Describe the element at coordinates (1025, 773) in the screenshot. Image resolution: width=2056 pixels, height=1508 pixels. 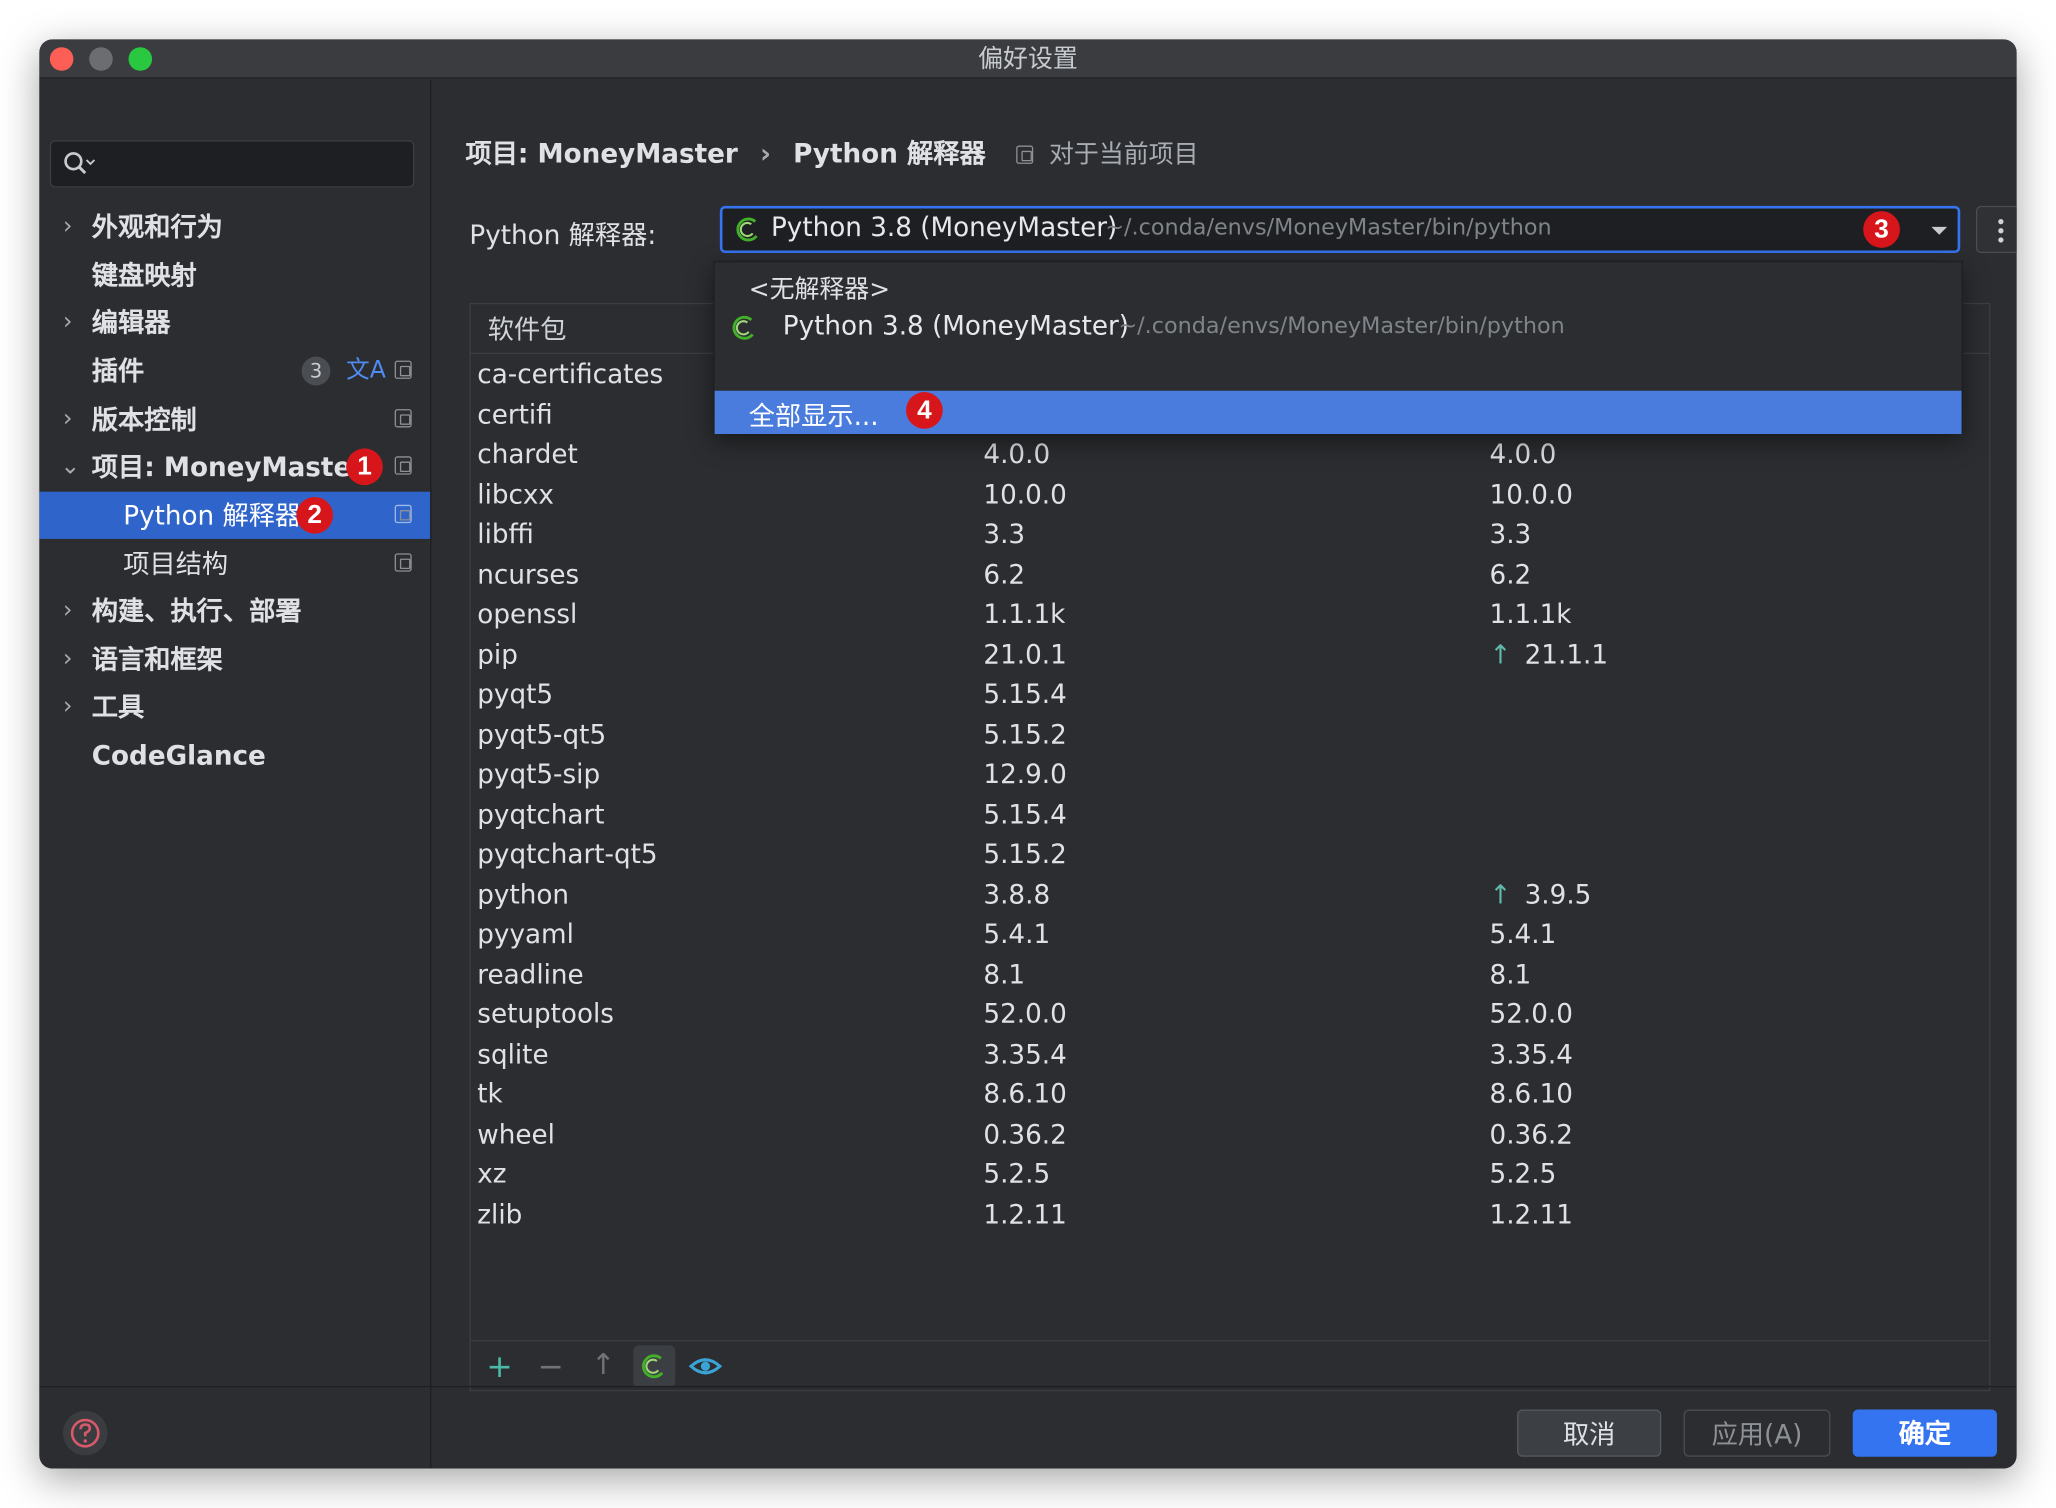
I see `package-version-cell: 12.9.0` at that location.